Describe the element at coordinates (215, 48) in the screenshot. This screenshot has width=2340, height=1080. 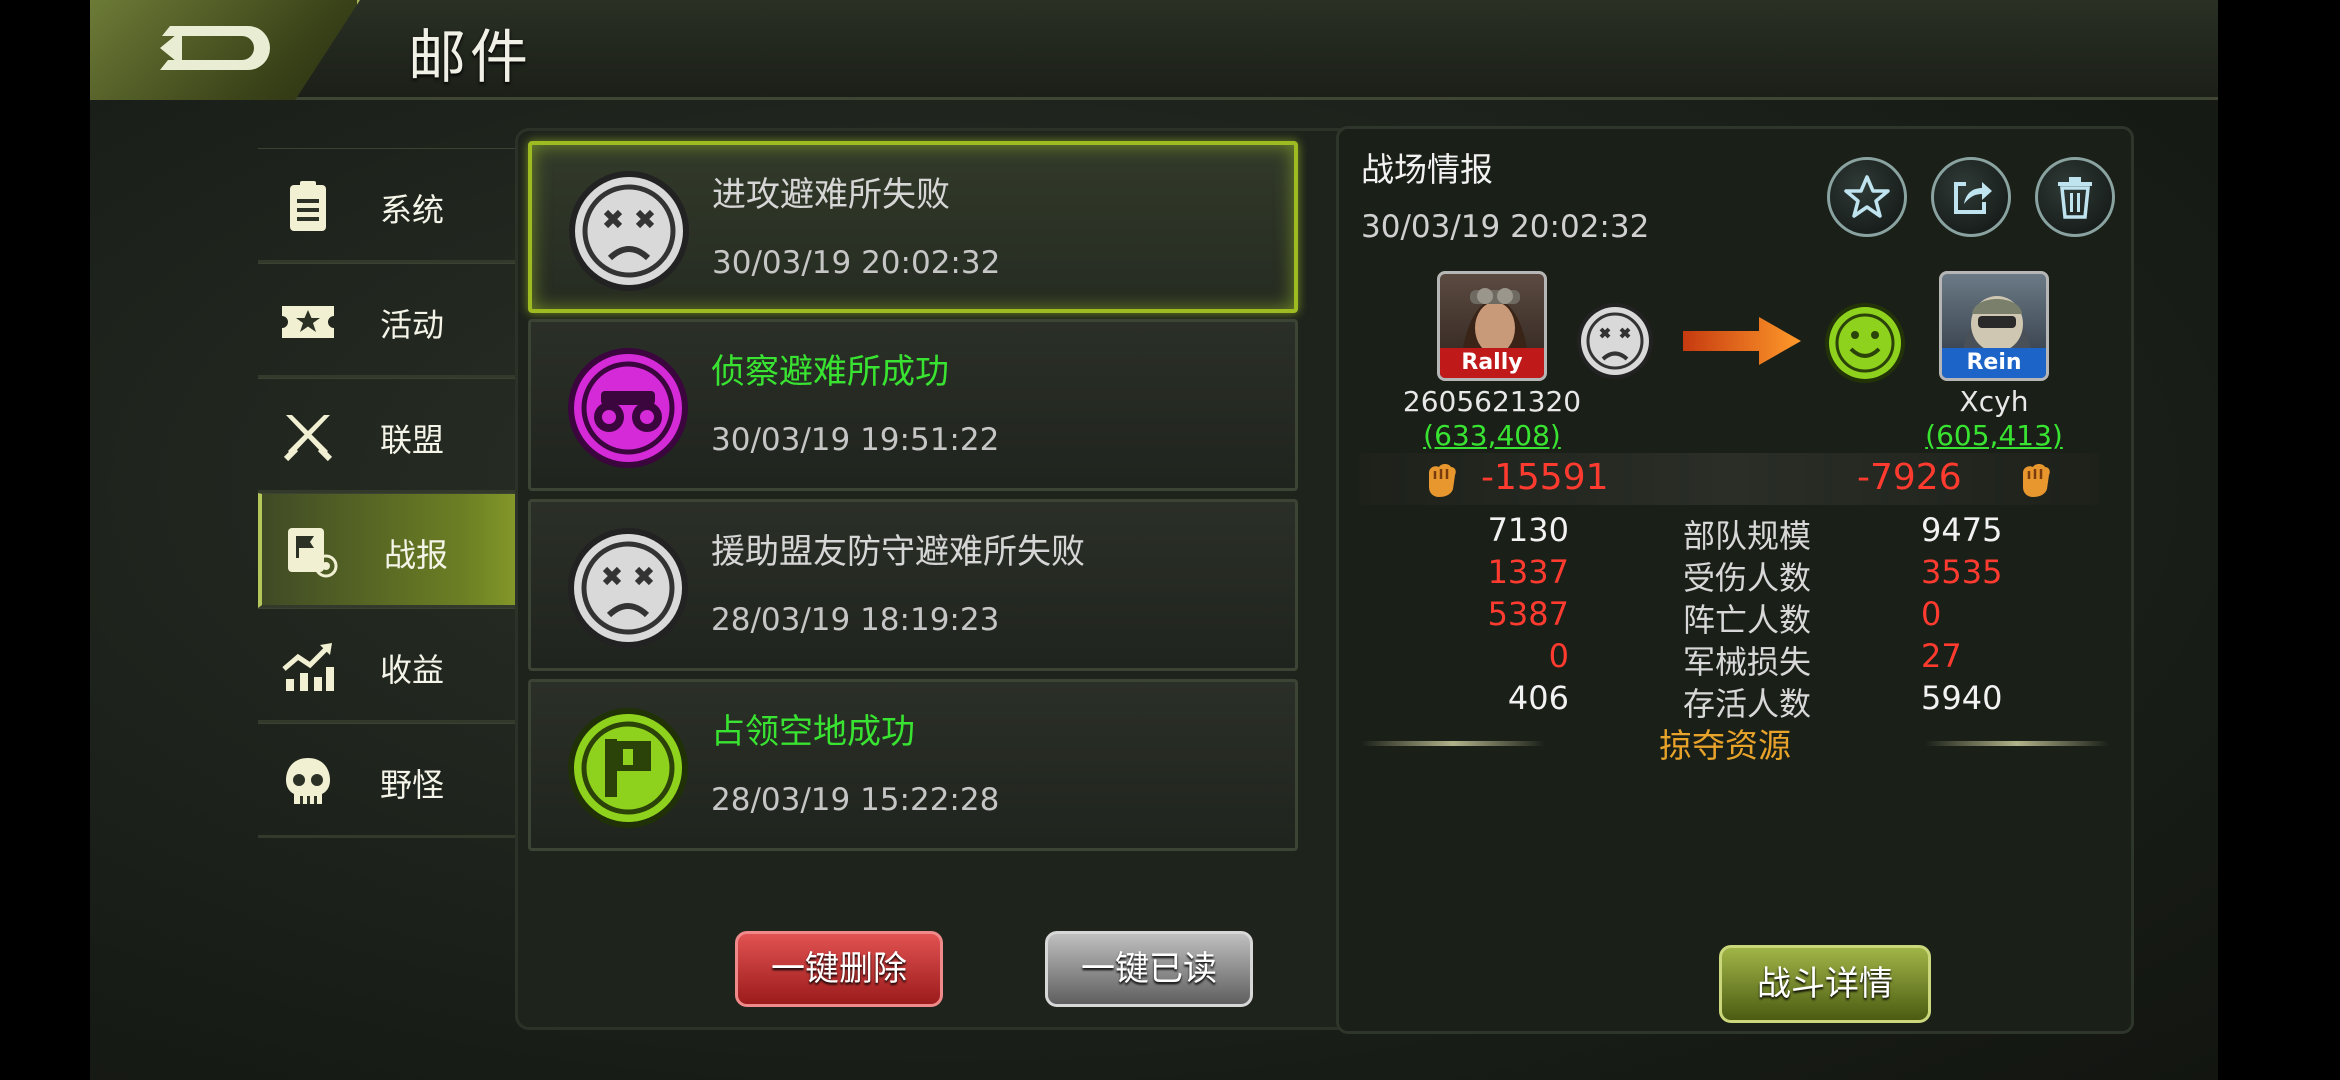
I see `back-arrow-icon` at that location.